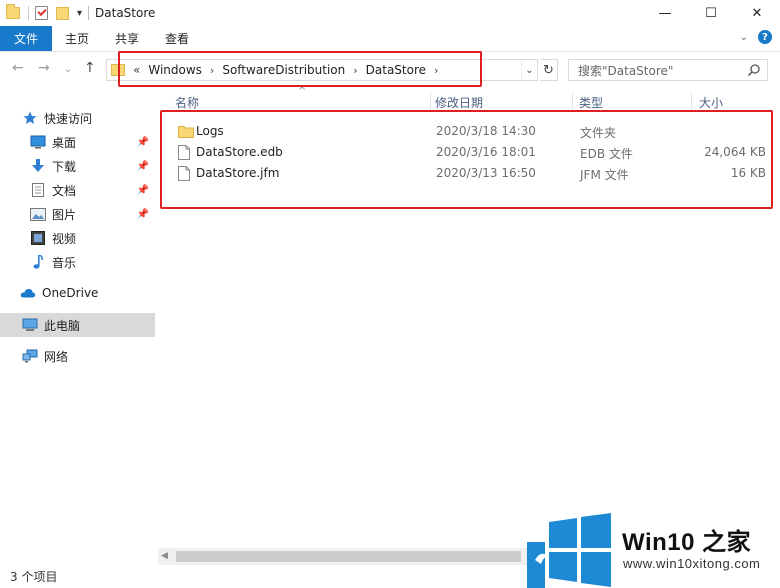  Describe the element at coordinates (529, 70) in the screenshot. I see `address-dropdown-icon: ⌄` at that location.